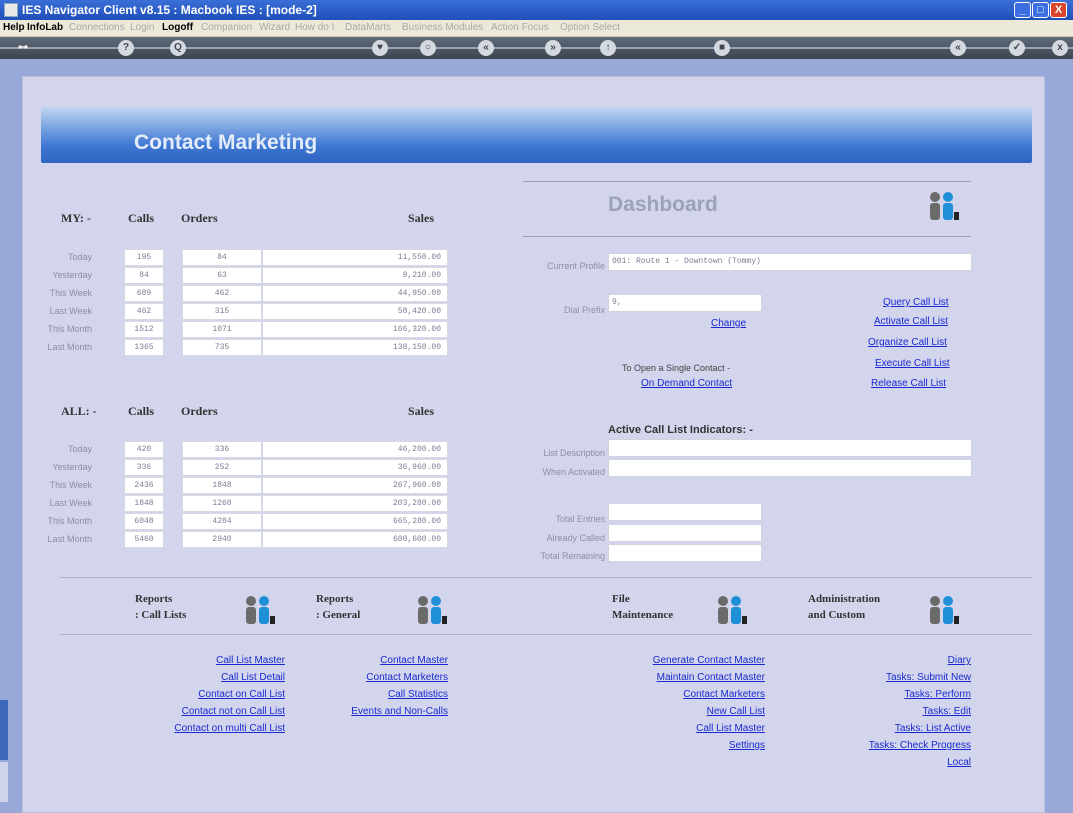 The height and width of the screenshot is (813, 1073). Describe the element at coordinates (546, 634) in the screenshot. I see `group-divider-bottom` at that location.